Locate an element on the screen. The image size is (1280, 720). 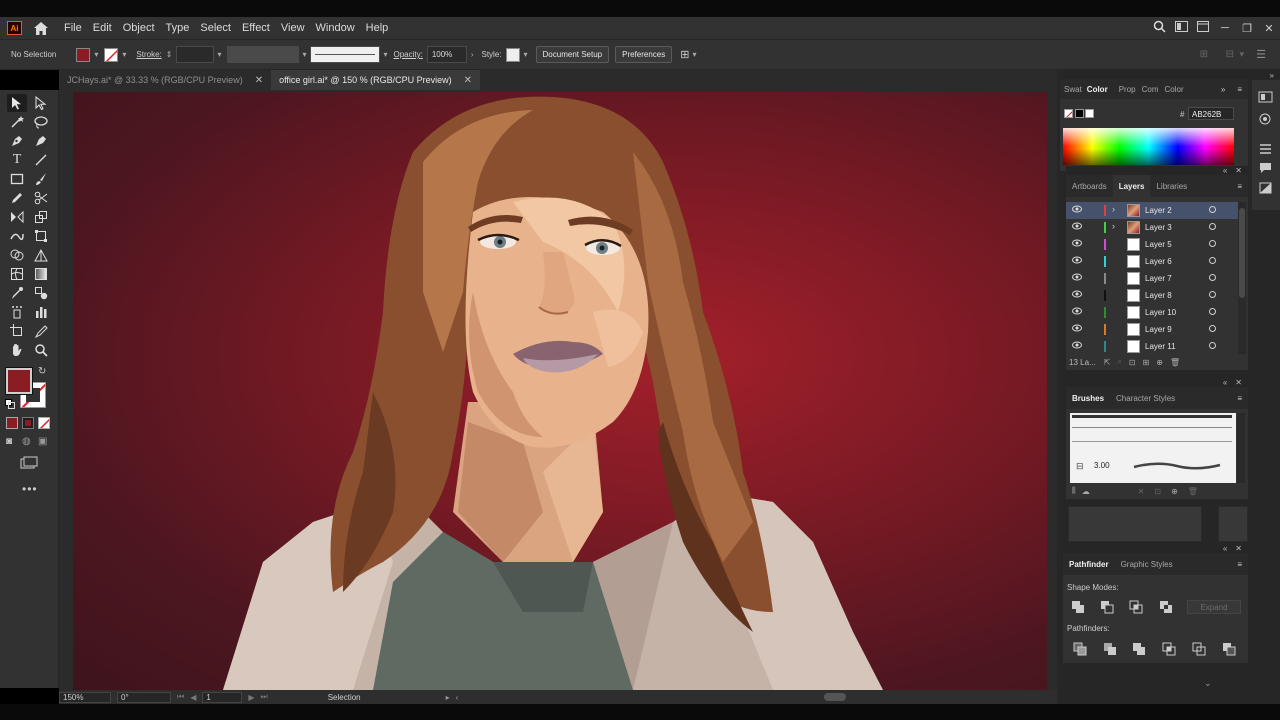
grid-icon: ⊞ is located at coordinates (1204, 54).